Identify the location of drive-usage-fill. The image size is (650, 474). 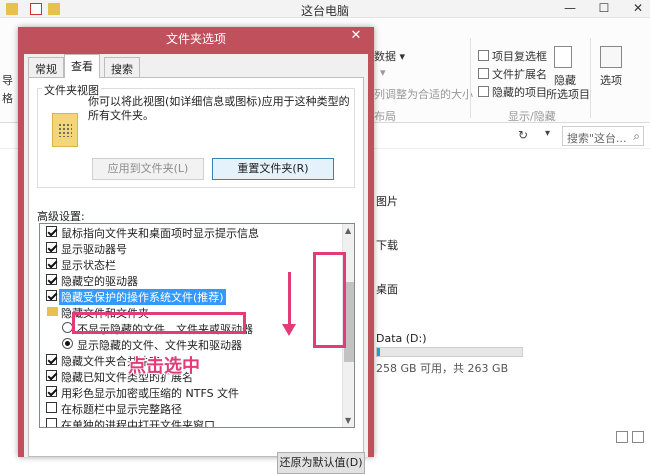
(378, 352).